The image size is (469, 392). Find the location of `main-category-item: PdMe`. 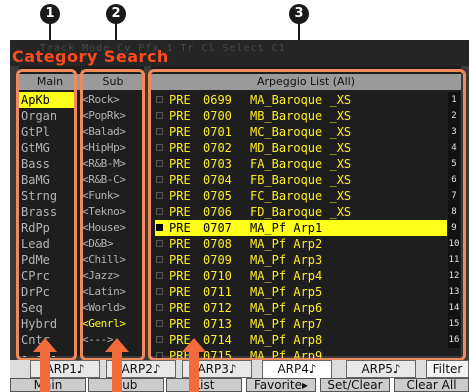

main-category-item: PdMe is located at coordinates (47, 260).